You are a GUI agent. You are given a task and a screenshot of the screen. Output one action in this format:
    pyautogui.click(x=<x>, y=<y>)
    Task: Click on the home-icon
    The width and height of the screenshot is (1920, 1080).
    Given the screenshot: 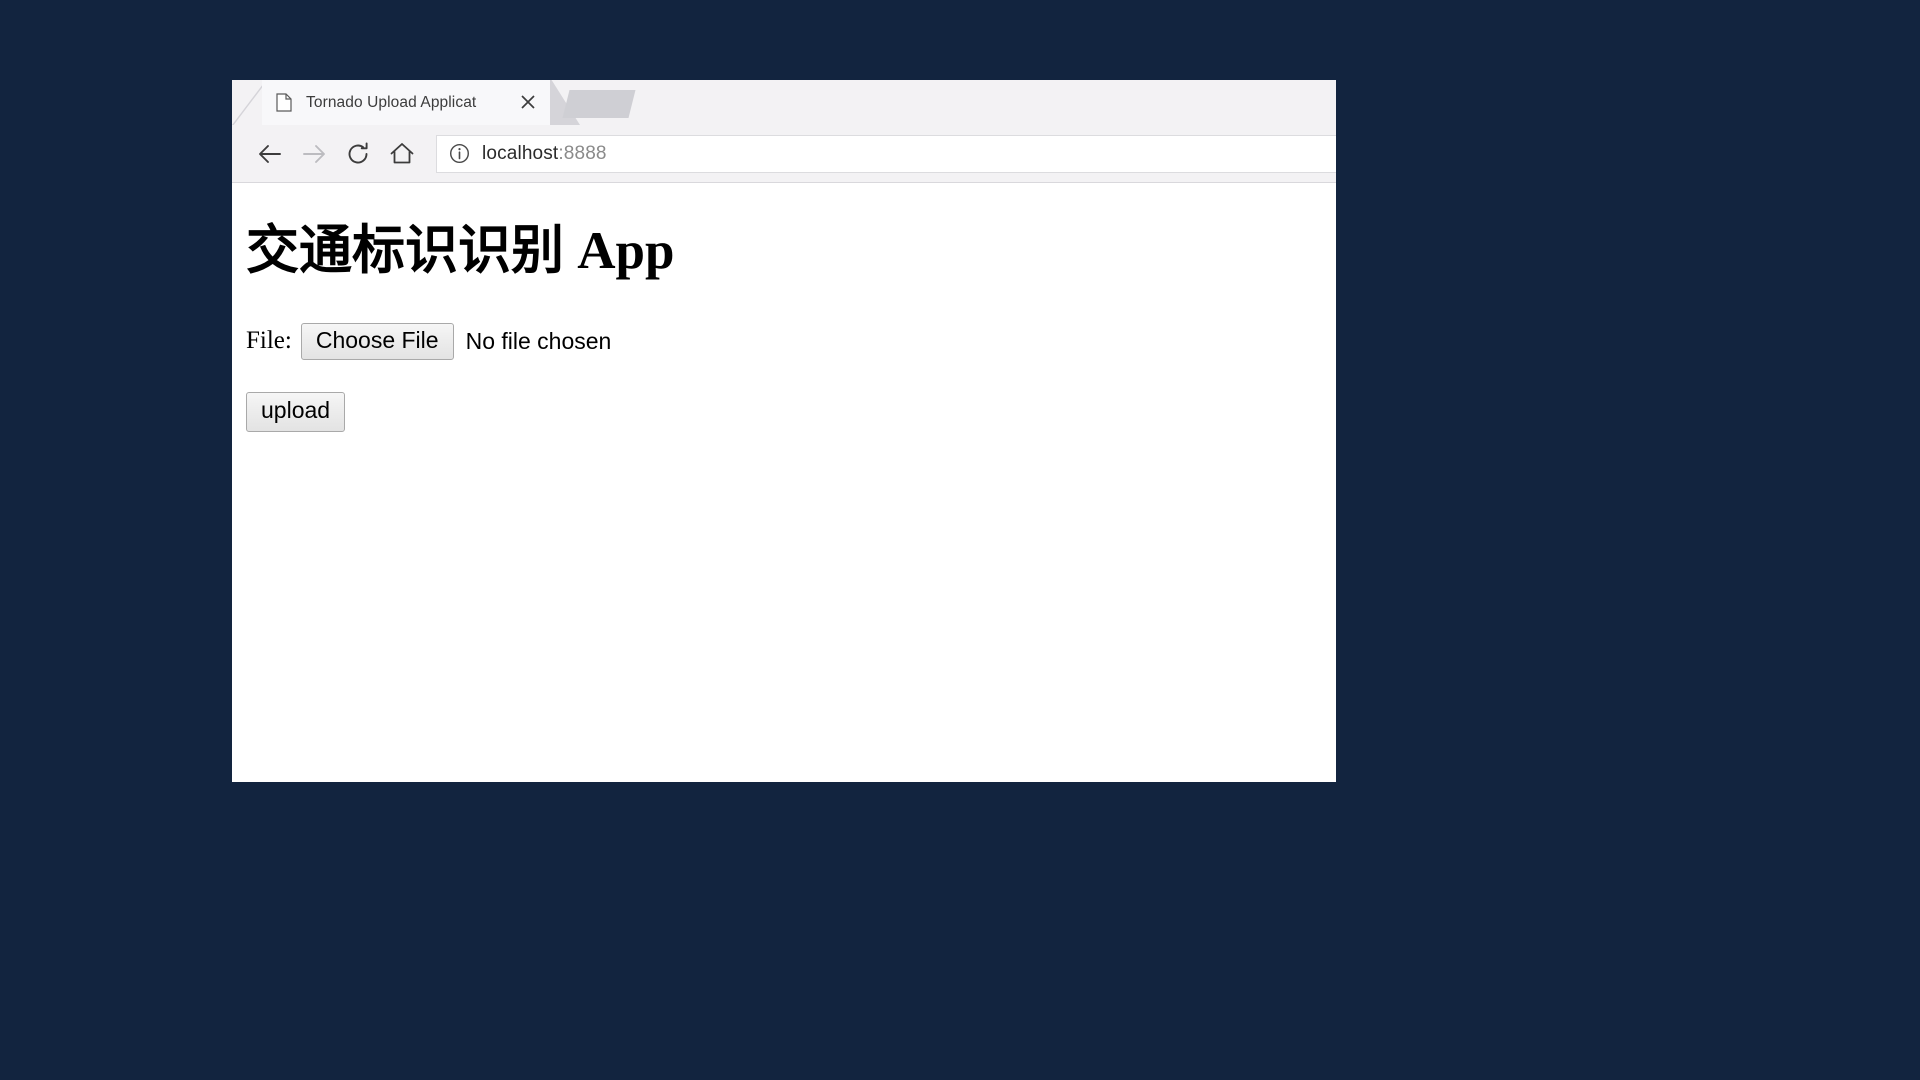 What is the action you would take?
    pyautogui.click(x=402, y=152)
    